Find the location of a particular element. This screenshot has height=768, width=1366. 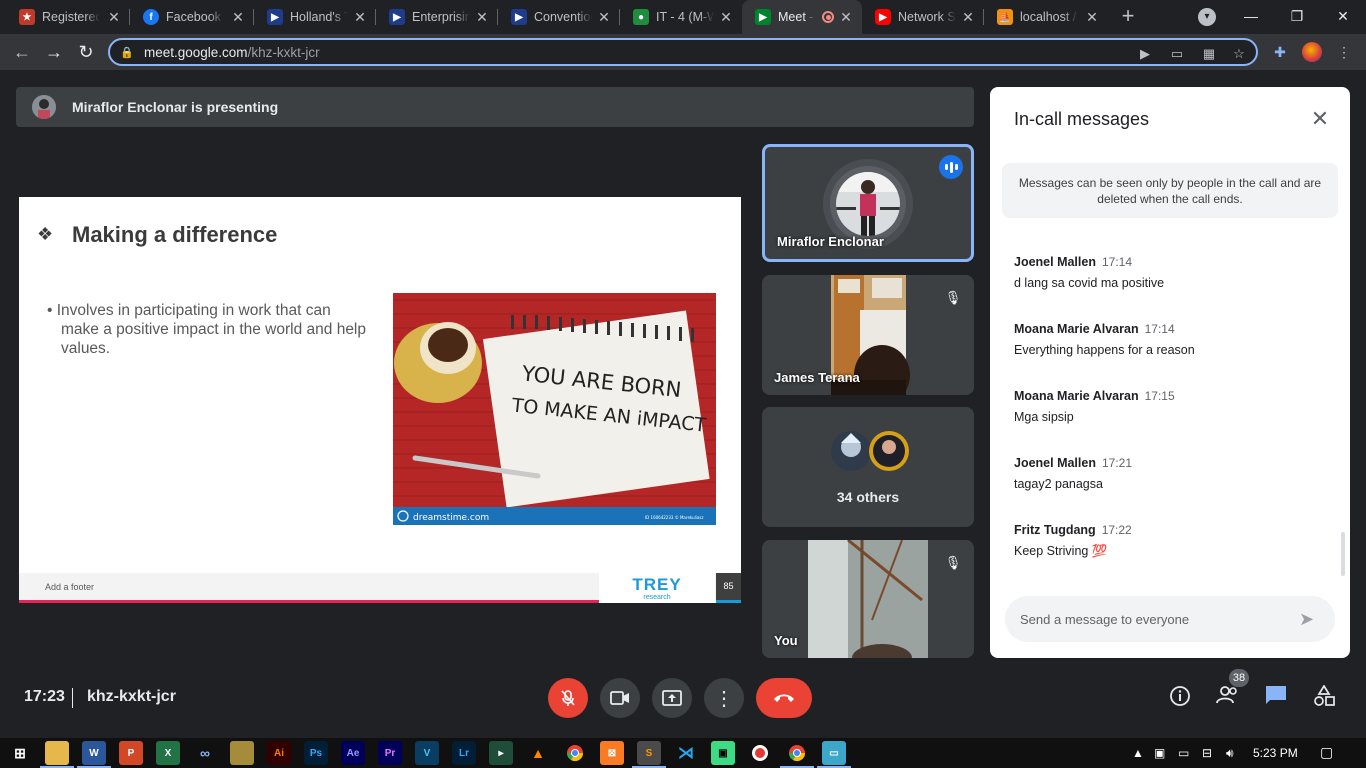

tab-hollands: ▶ Holland's T ✕ is located at coordinates (315, 17).